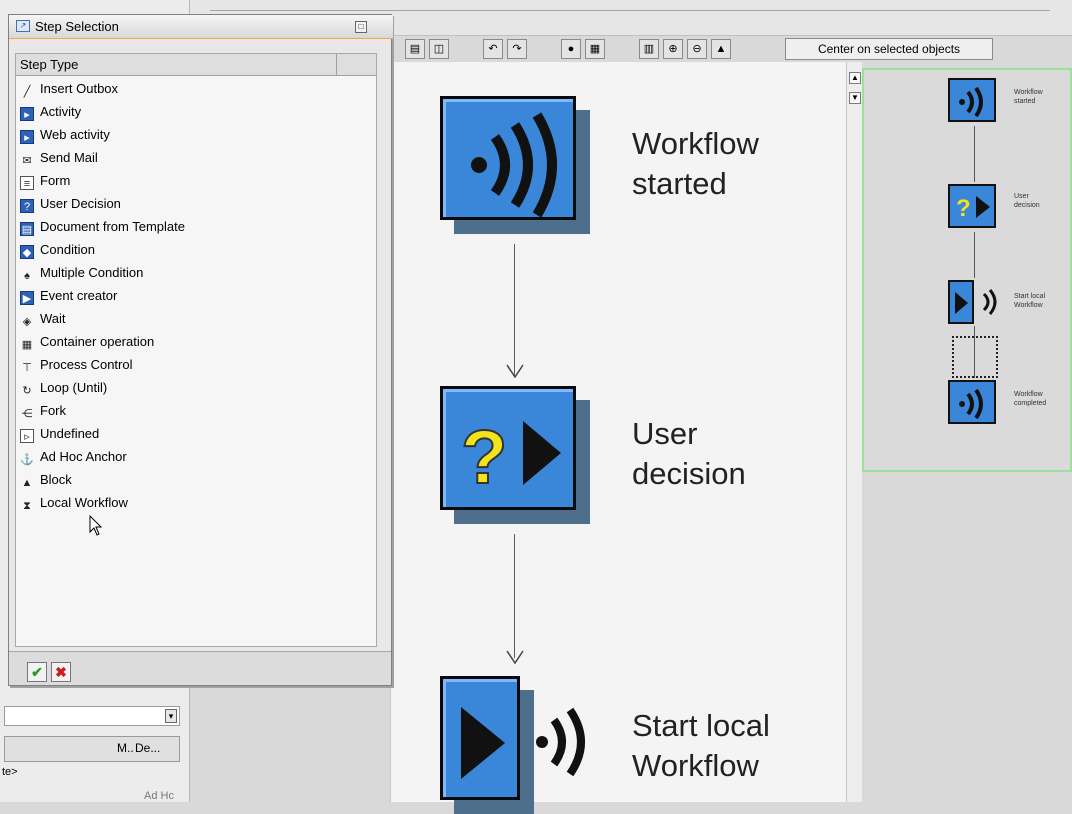 The width and height of the screenshot is (1072, 814). Describe the element at coordinates (10, 772) in the screenshot. I see `table-cell: te>` at that location.